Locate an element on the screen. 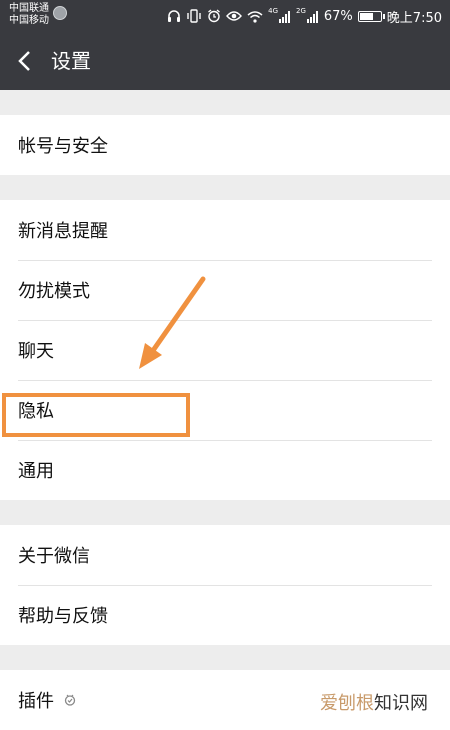  plugin-icon is located at coordinates (70, 700).